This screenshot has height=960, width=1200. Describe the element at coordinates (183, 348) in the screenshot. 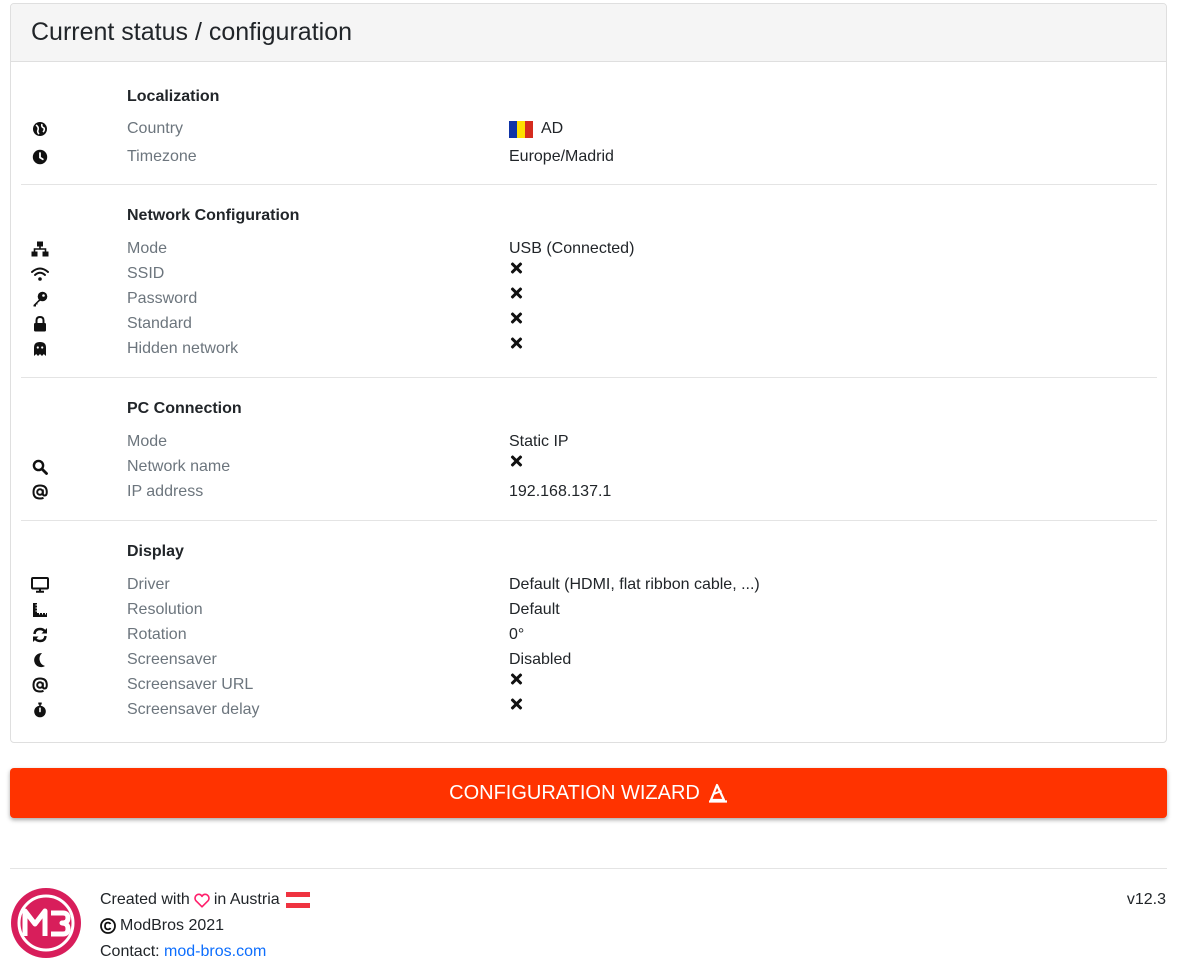

I see `row-label: Hidden network` at that location.